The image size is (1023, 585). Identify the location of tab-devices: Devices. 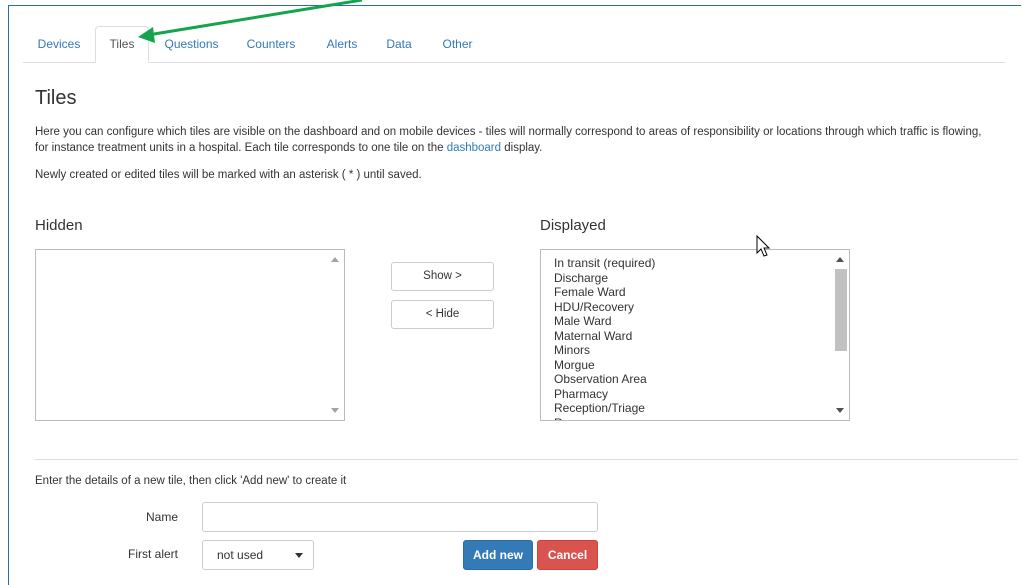
(59, 44).